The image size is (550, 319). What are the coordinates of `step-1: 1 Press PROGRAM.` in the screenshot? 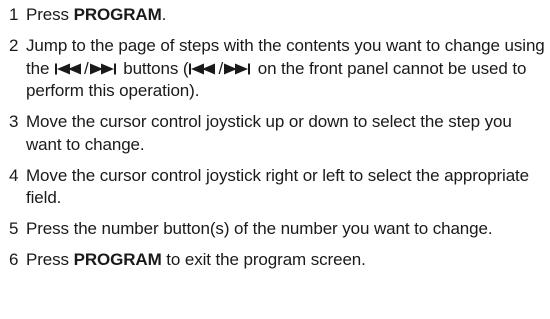 It's located at (279, 15).